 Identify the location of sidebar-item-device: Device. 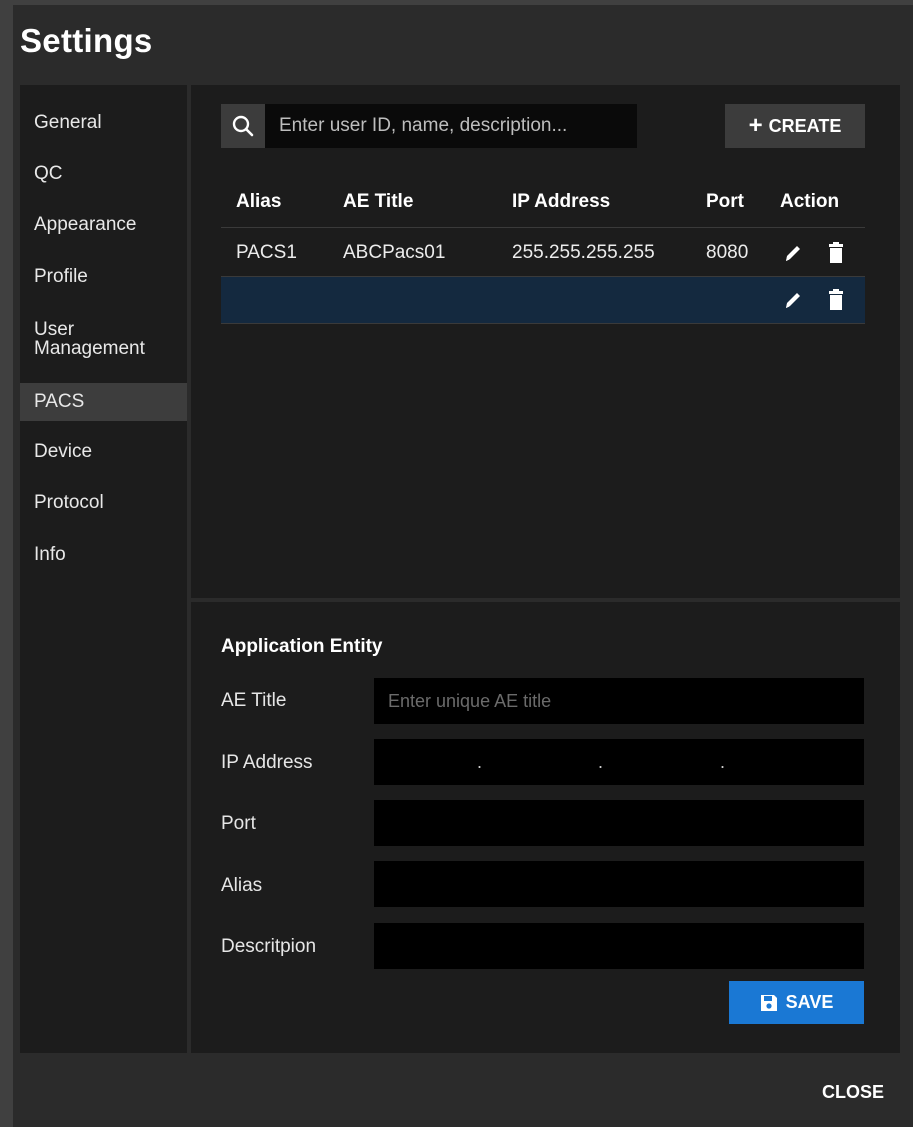
(103, 455).